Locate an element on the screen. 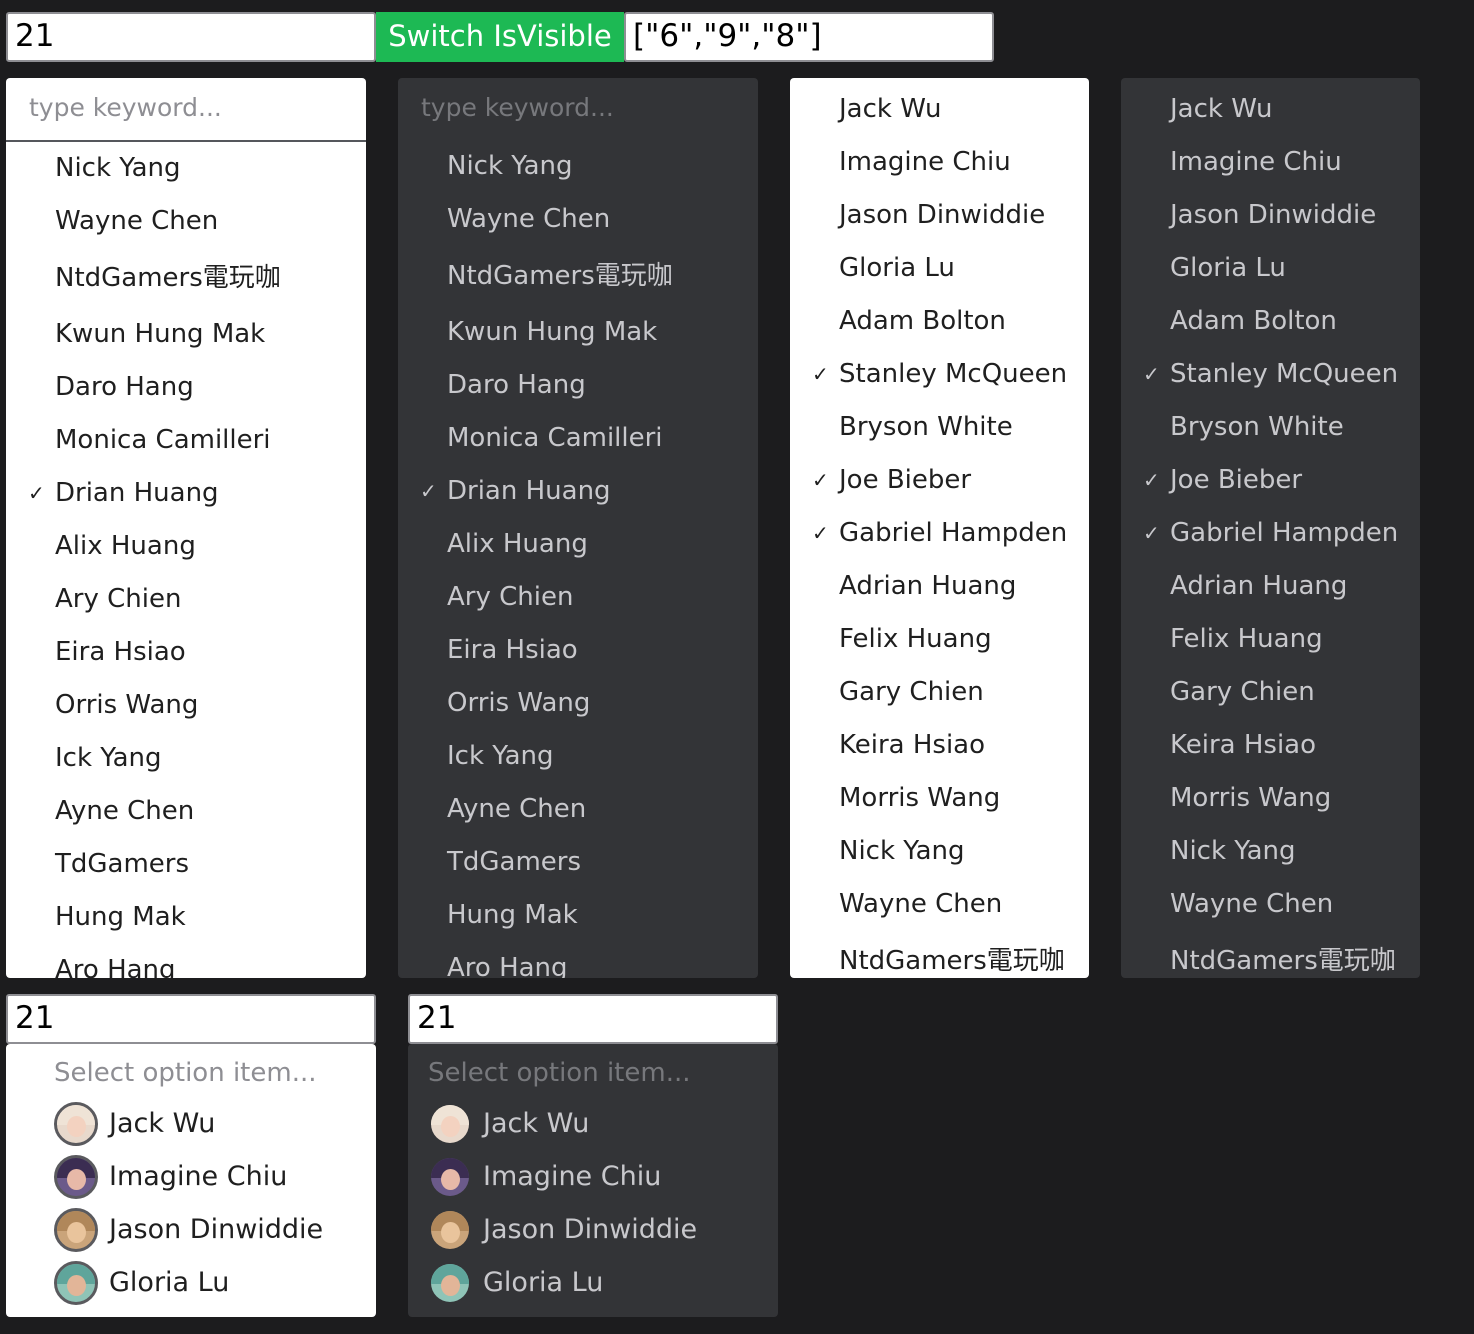 The width and height of the screenshot is (1474, 1334). list-item-label: Wayne Chen is located at coordinates (921, 904).